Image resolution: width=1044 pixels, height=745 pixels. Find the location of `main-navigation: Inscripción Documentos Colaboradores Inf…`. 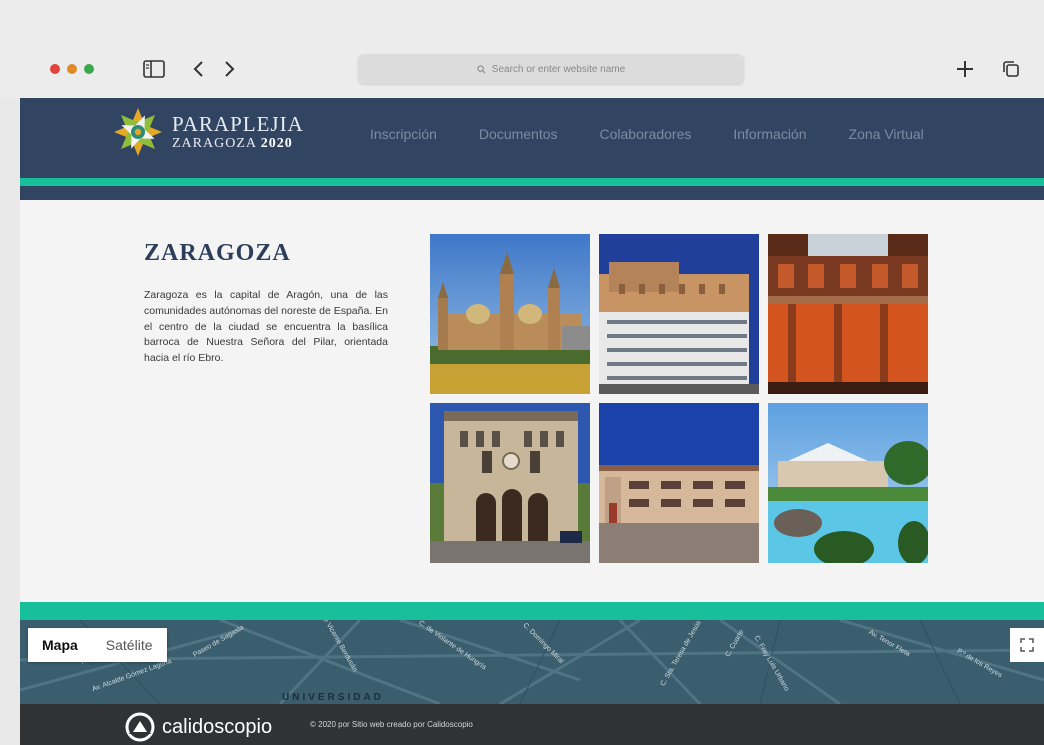

main-navigation: Inscripción Documentos Colaboradores Inf… is located at coordinates (647, 134).